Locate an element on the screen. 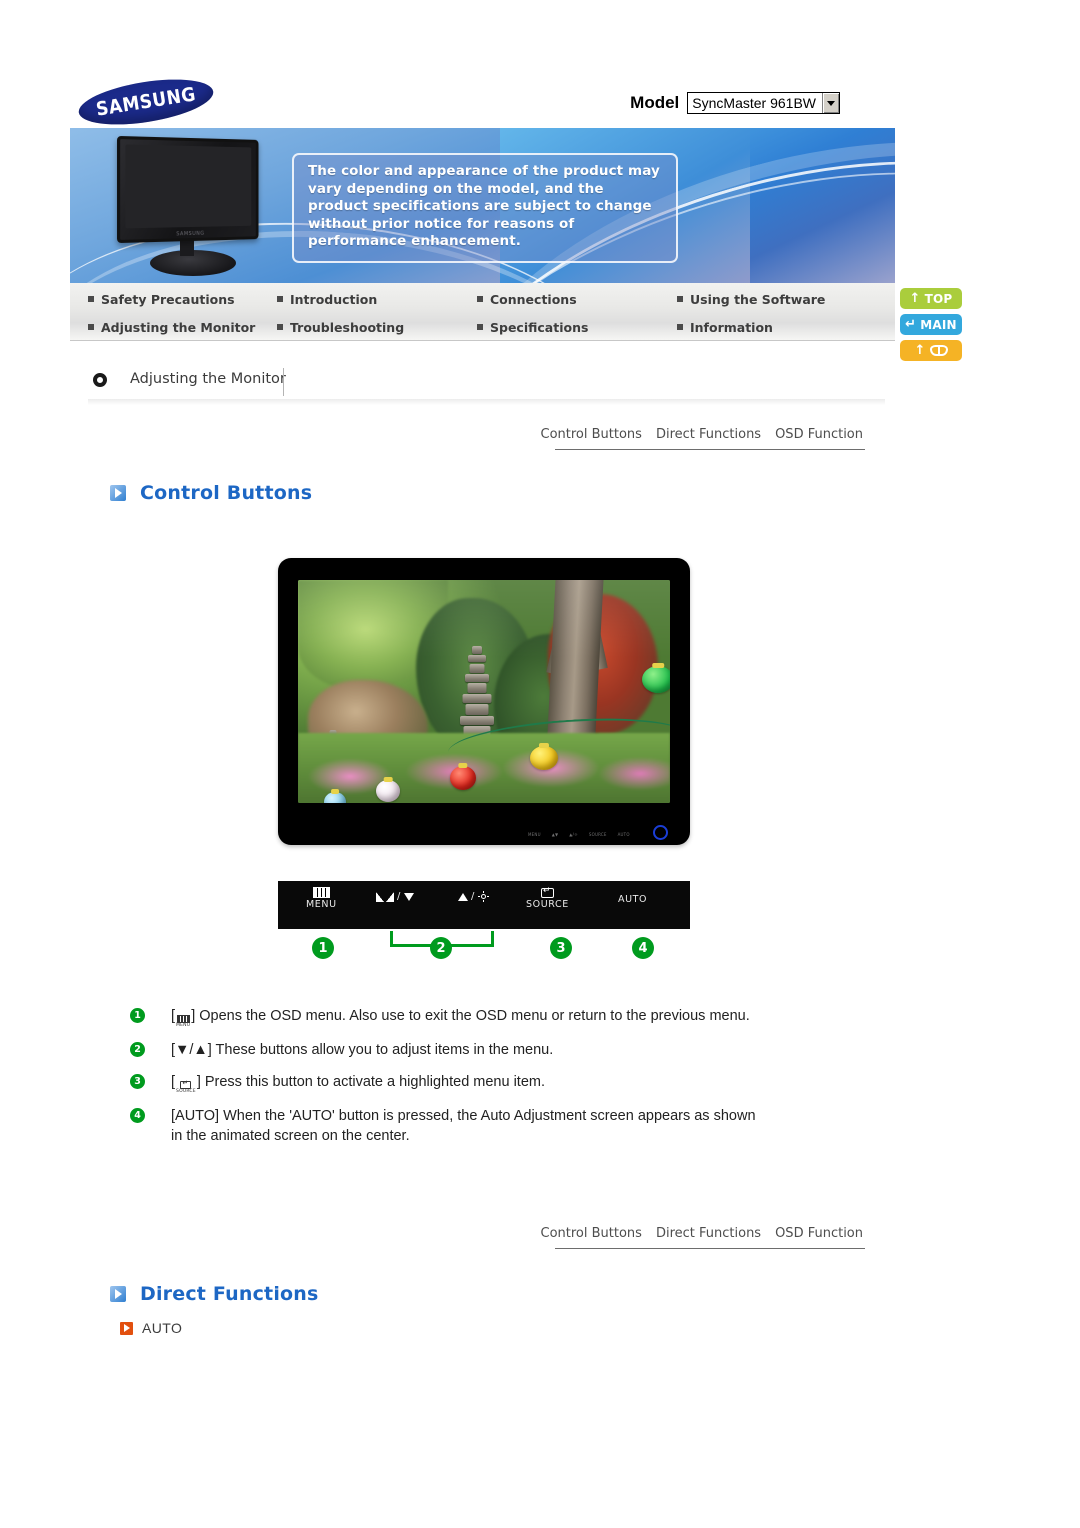 This screenshot has height=1528, width=1080. menu-button: MENU is located at coordinates (320, 897).